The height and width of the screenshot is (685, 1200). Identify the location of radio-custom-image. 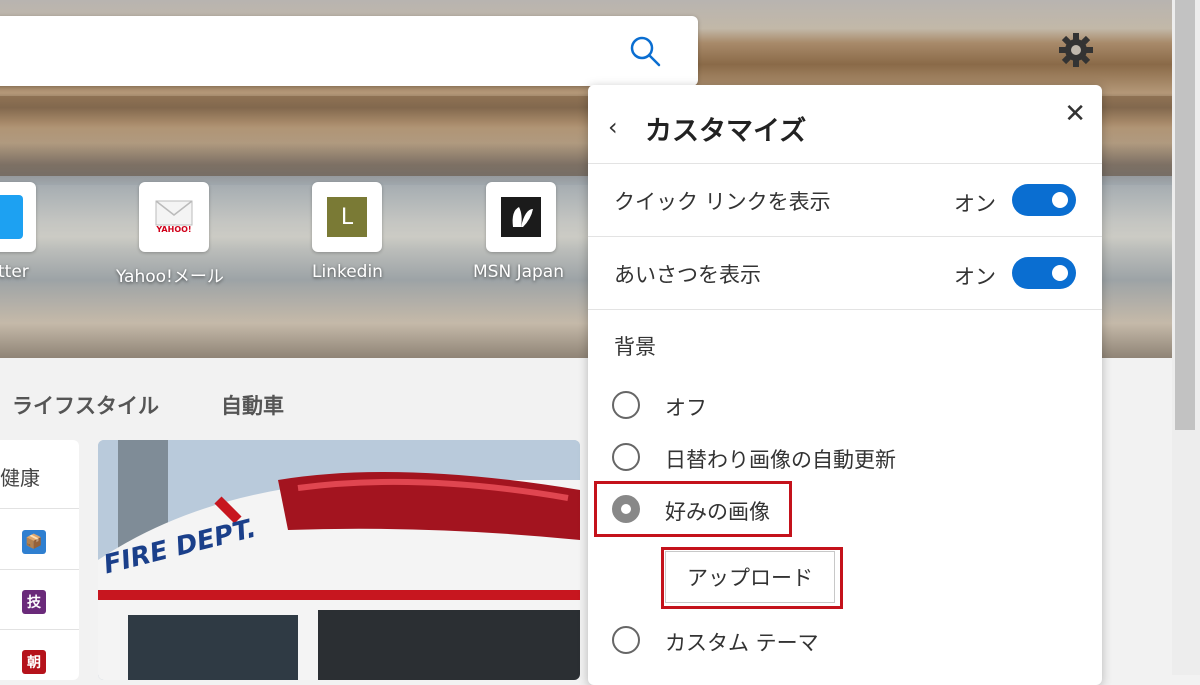
(626, 509).